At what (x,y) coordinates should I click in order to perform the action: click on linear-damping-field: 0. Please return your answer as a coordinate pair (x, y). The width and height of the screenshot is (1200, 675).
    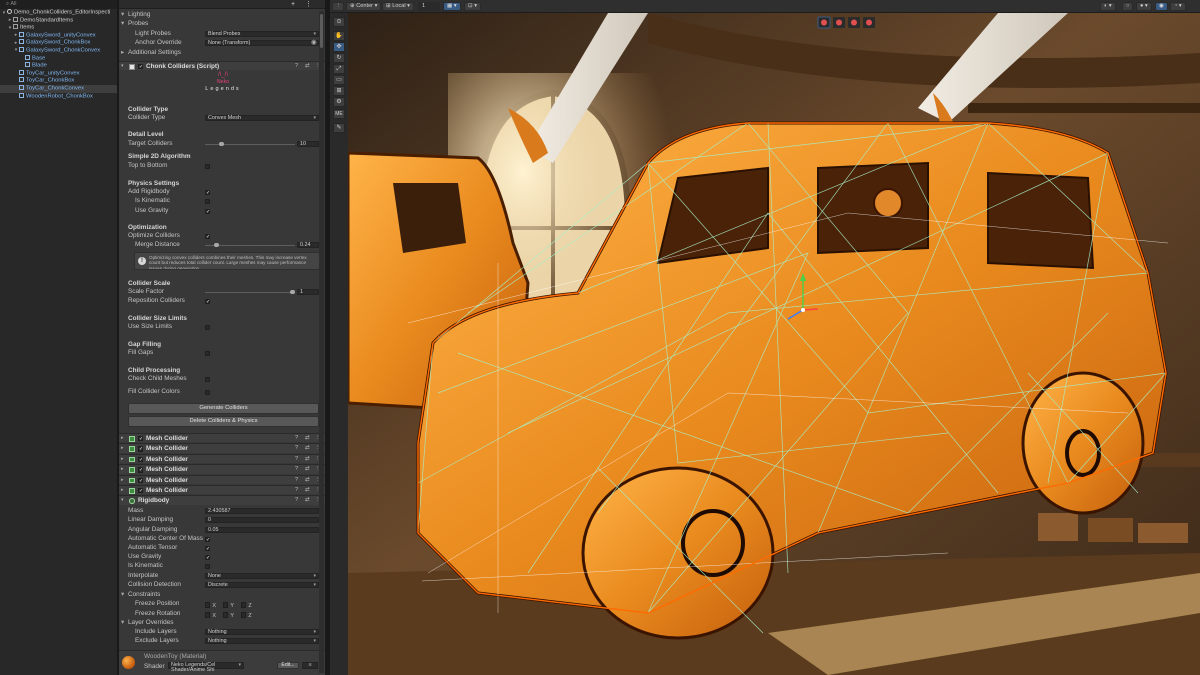
    Looking at the image, I should click on (262, 520).